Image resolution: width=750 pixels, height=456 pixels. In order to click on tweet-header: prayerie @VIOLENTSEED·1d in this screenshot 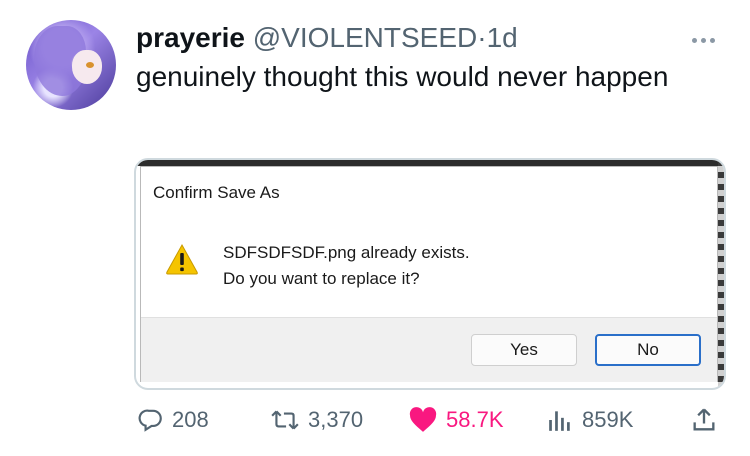, I will do `click(327, 38)`.